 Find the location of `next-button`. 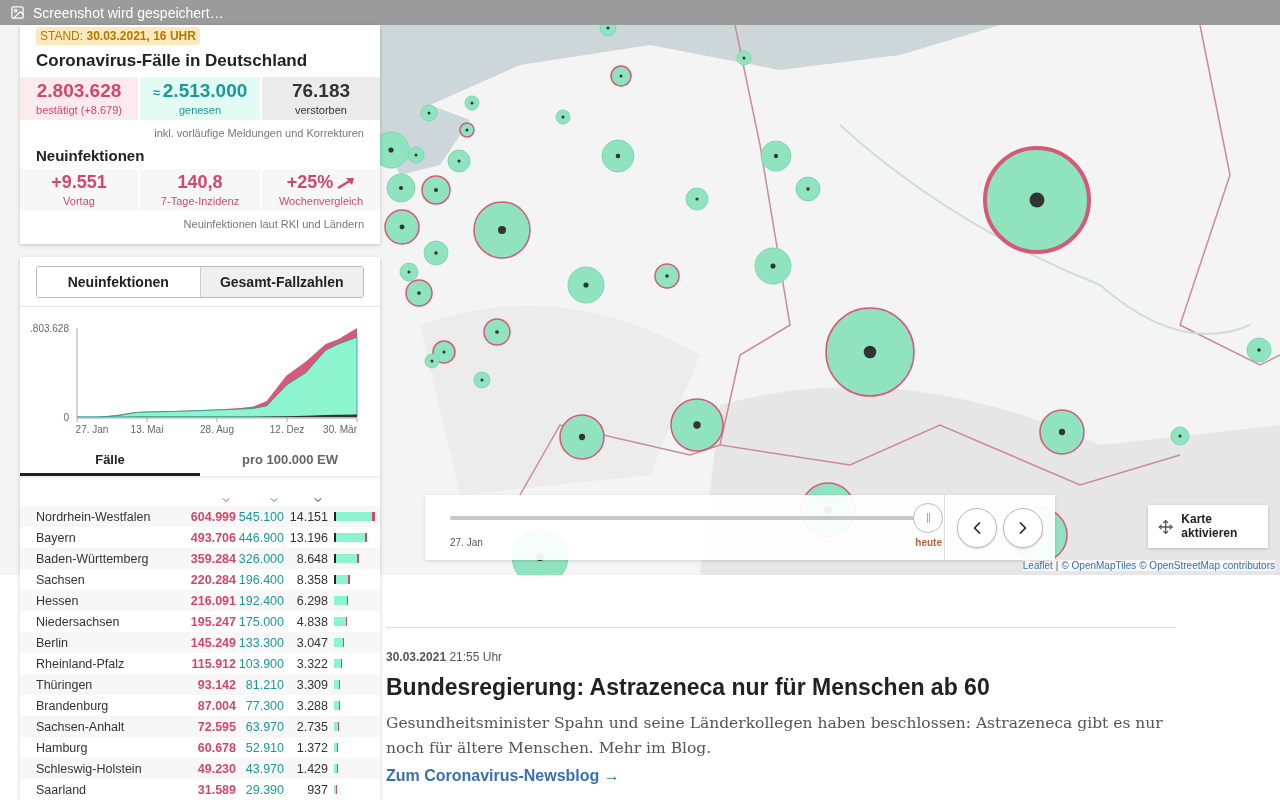

next-button is located at coordinates (1023, 527).